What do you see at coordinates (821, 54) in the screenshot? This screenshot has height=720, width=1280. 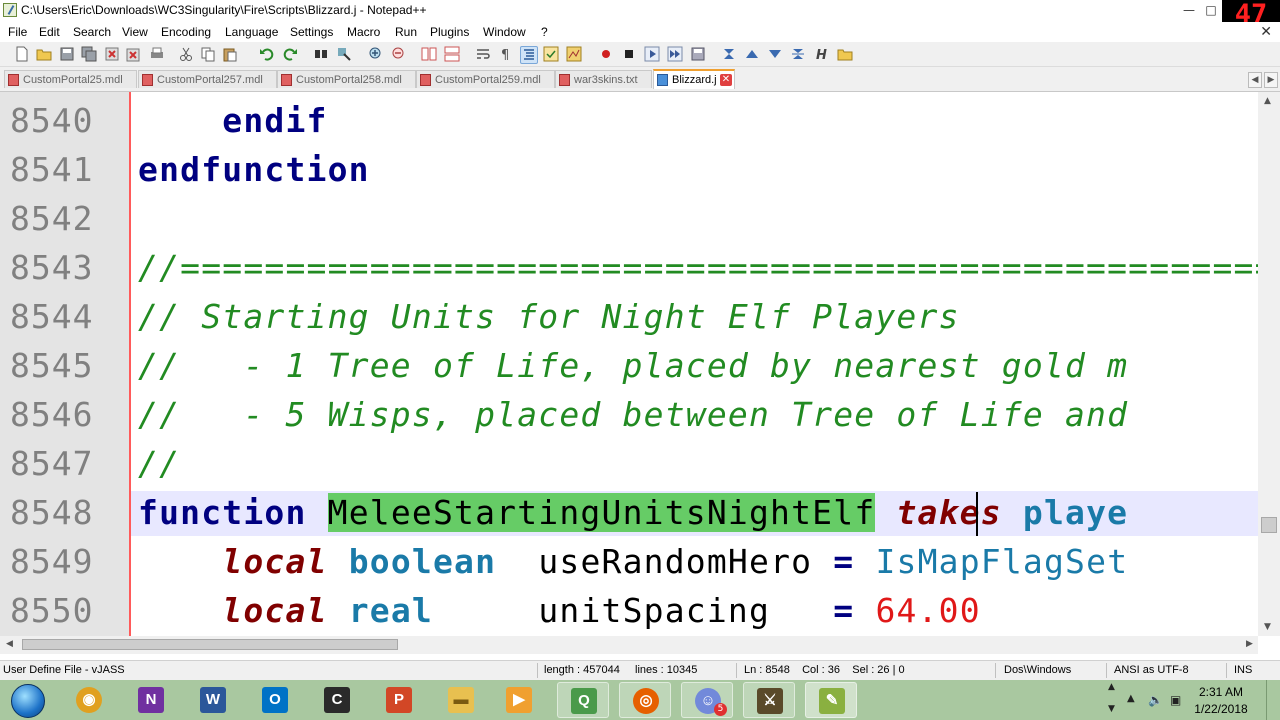 I see `function-list-icon: H` at bounding box center [821, 54].